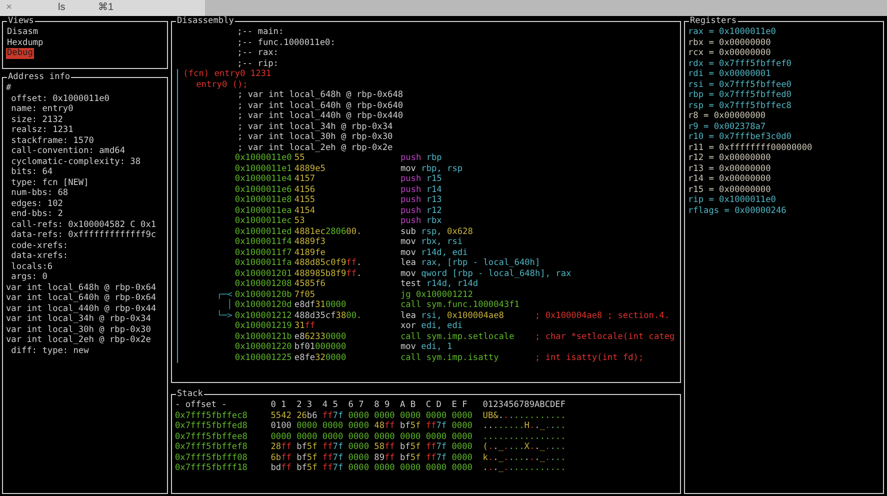  I want to click on info-line: offset: 0x1000011e0, so click(60, 99).